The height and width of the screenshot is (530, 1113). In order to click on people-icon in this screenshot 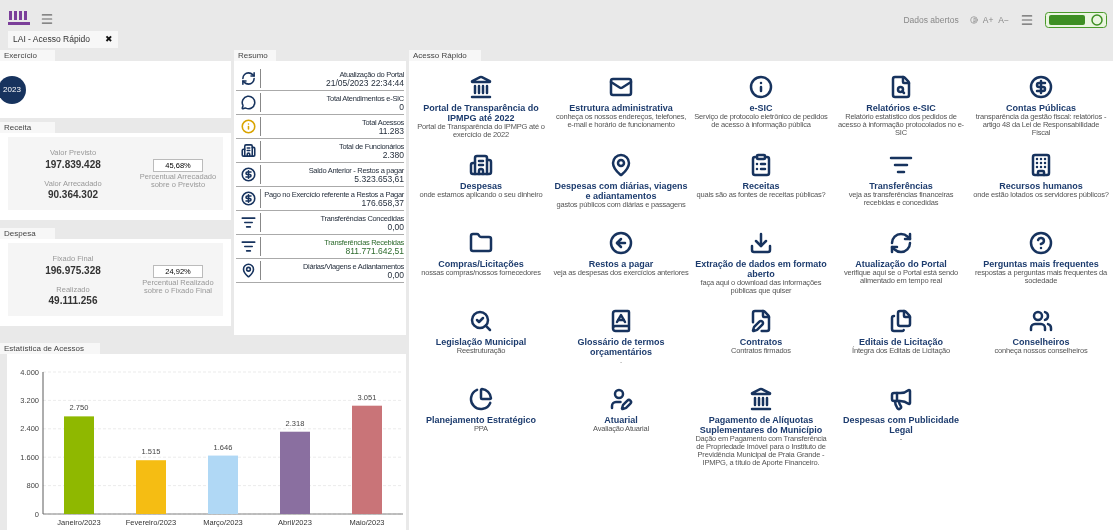, I will do `click(1041, 321)`.